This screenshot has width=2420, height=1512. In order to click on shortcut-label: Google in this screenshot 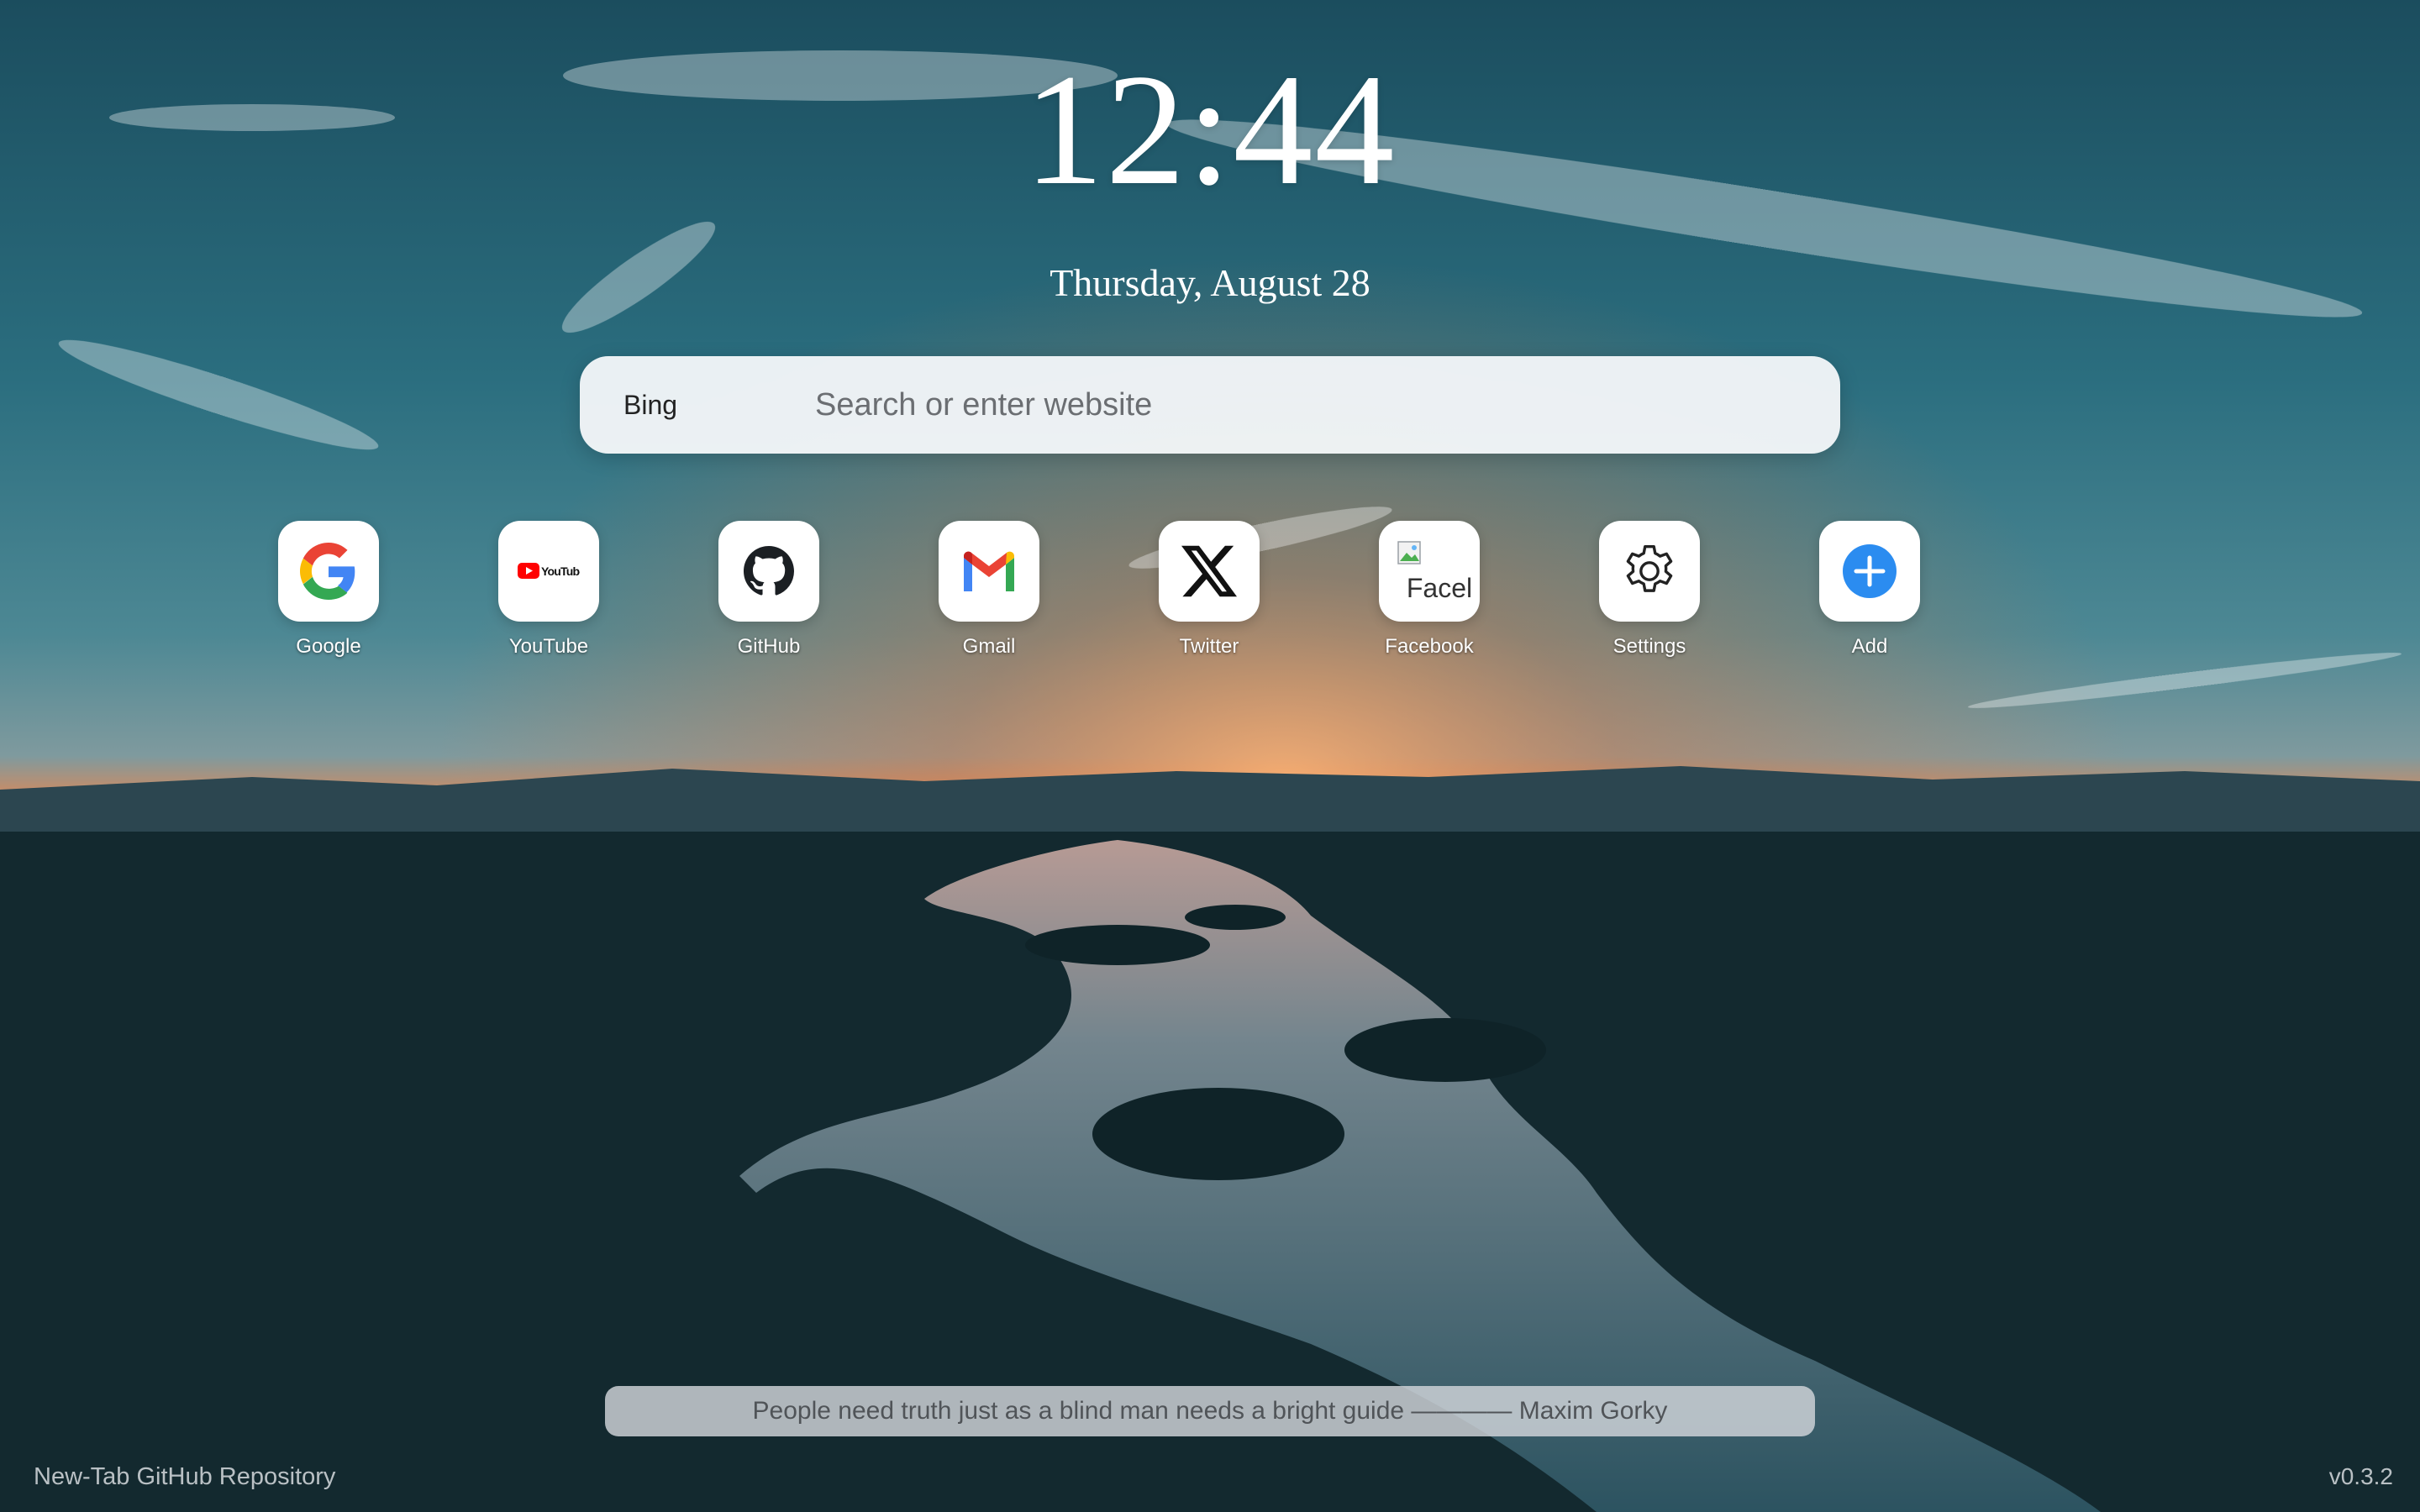, I will do `click(329, 646)`.